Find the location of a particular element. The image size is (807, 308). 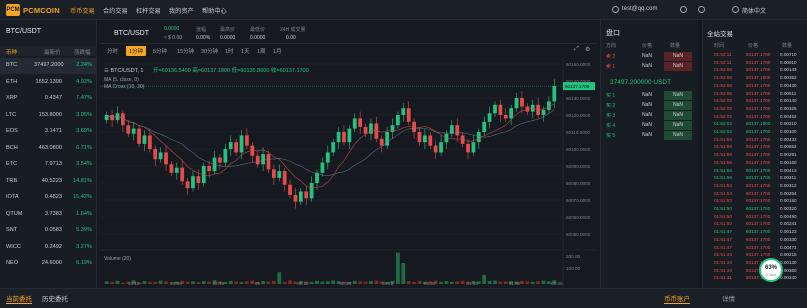

trade-time: 01:51:41 is located at coordinates (723, 278).